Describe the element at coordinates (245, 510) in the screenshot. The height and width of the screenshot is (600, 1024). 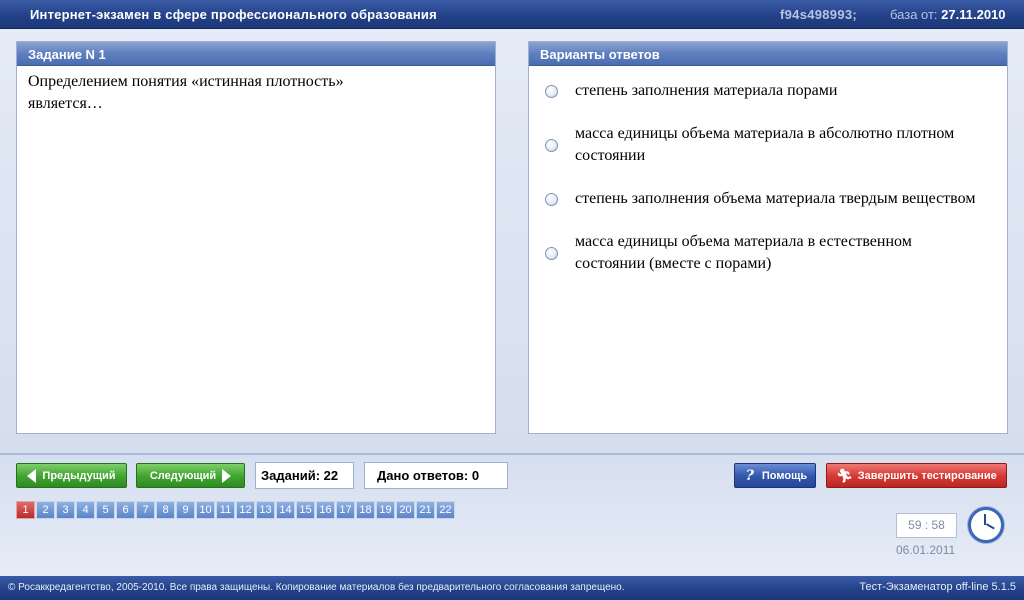
I see `question-number-button: 12` at that location.